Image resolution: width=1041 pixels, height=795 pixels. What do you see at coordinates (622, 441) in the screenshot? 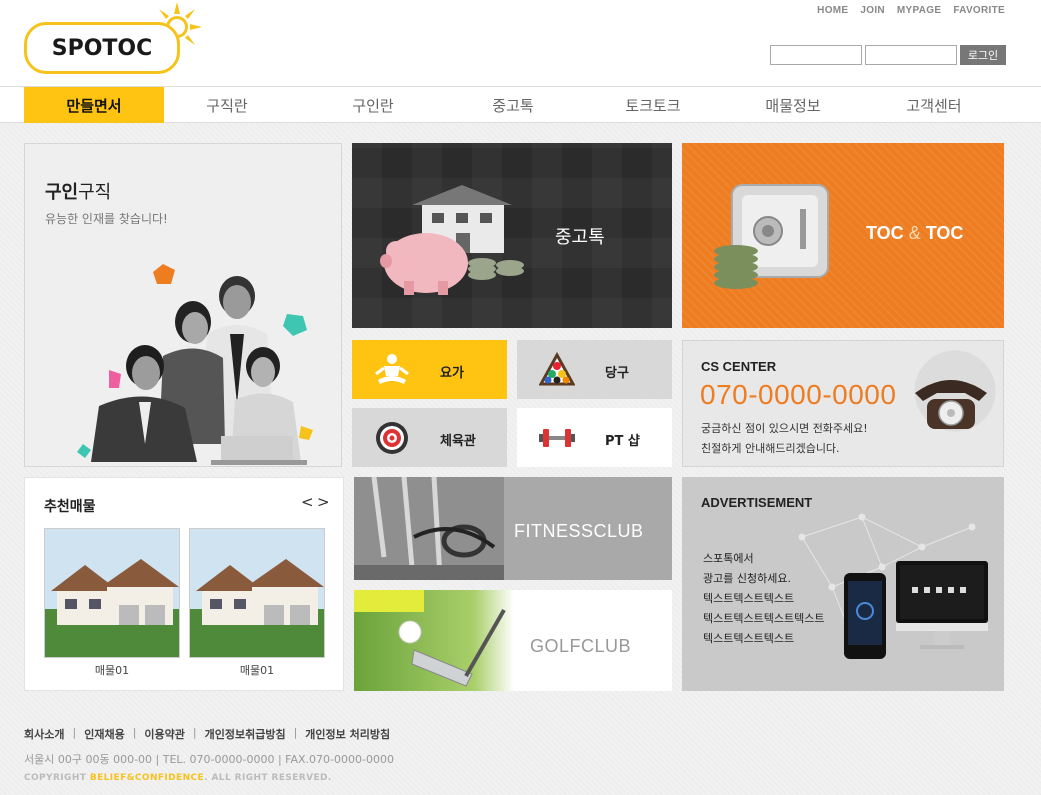
I see `pt-shop-label: PT 샵` at bounding box center [622, 441].